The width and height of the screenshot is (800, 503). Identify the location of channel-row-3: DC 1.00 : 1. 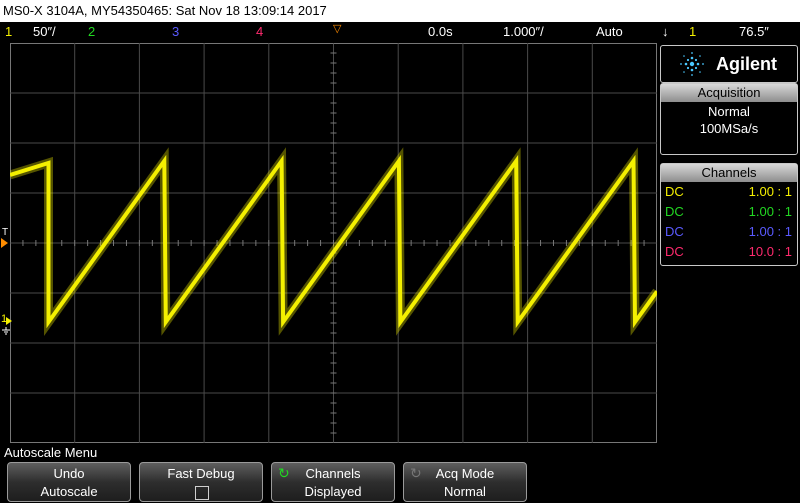
(729, 232).